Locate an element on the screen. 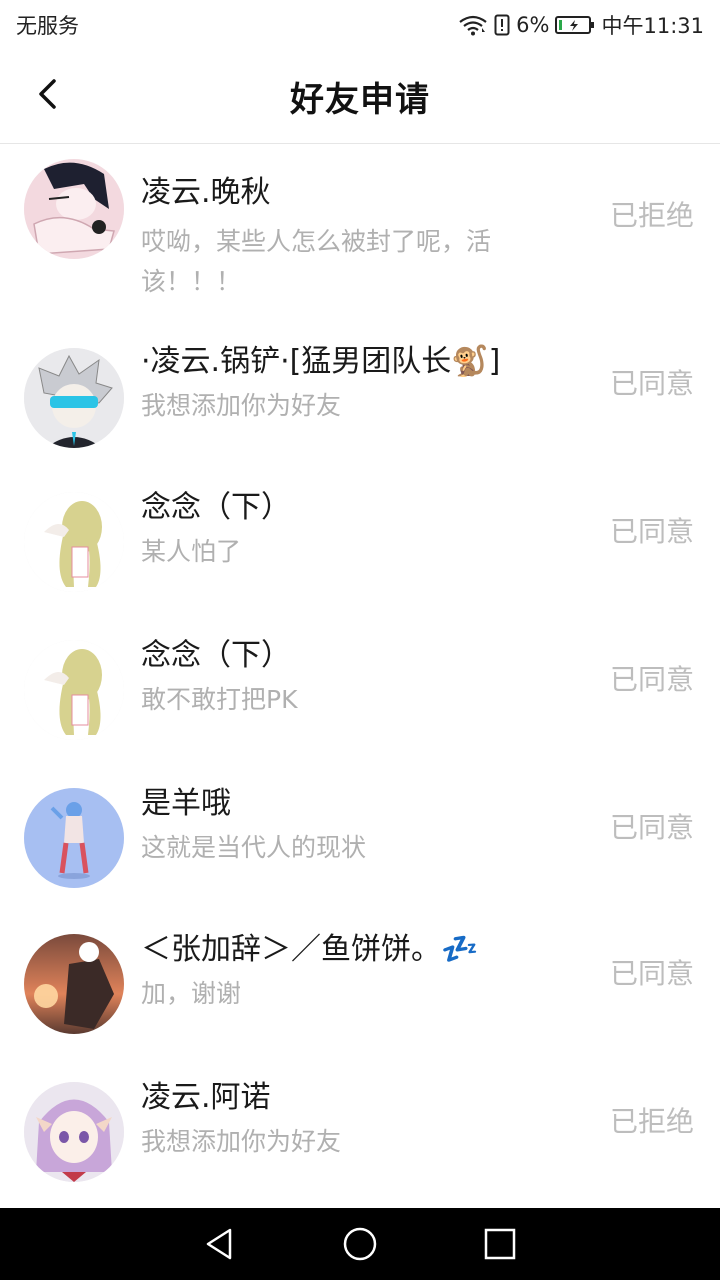 The image size is (720, 1280). alert-icon is located at coordinates (502, 25).